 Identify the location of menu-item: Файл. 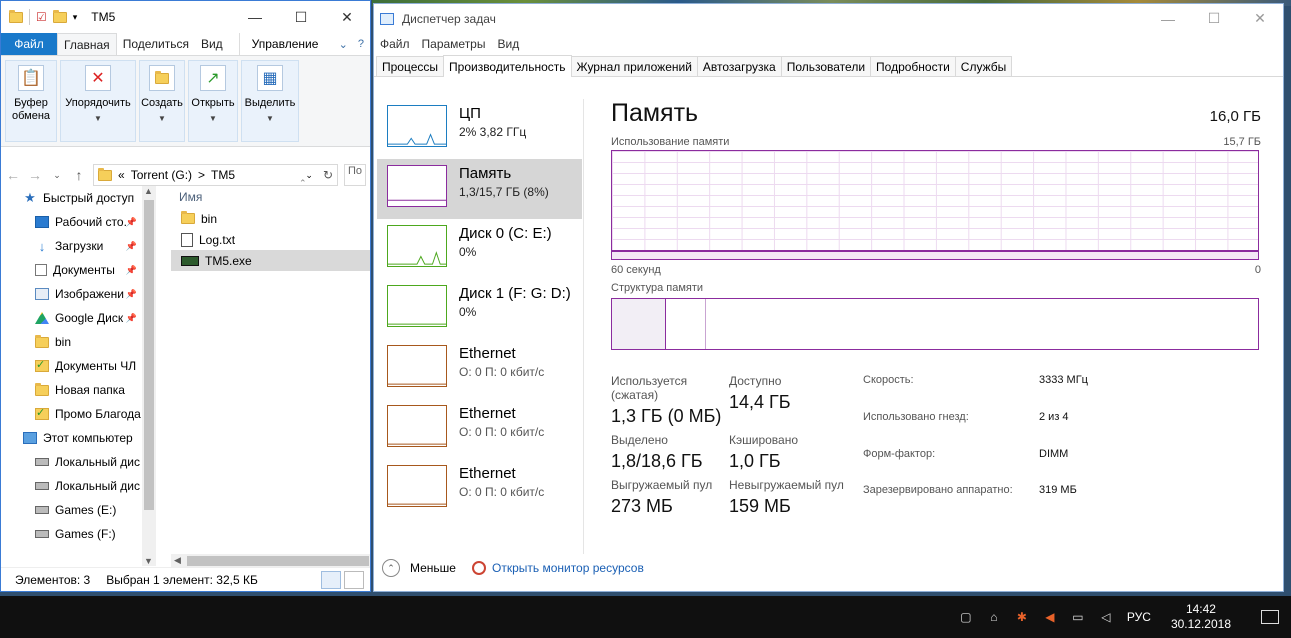
(395, 44).